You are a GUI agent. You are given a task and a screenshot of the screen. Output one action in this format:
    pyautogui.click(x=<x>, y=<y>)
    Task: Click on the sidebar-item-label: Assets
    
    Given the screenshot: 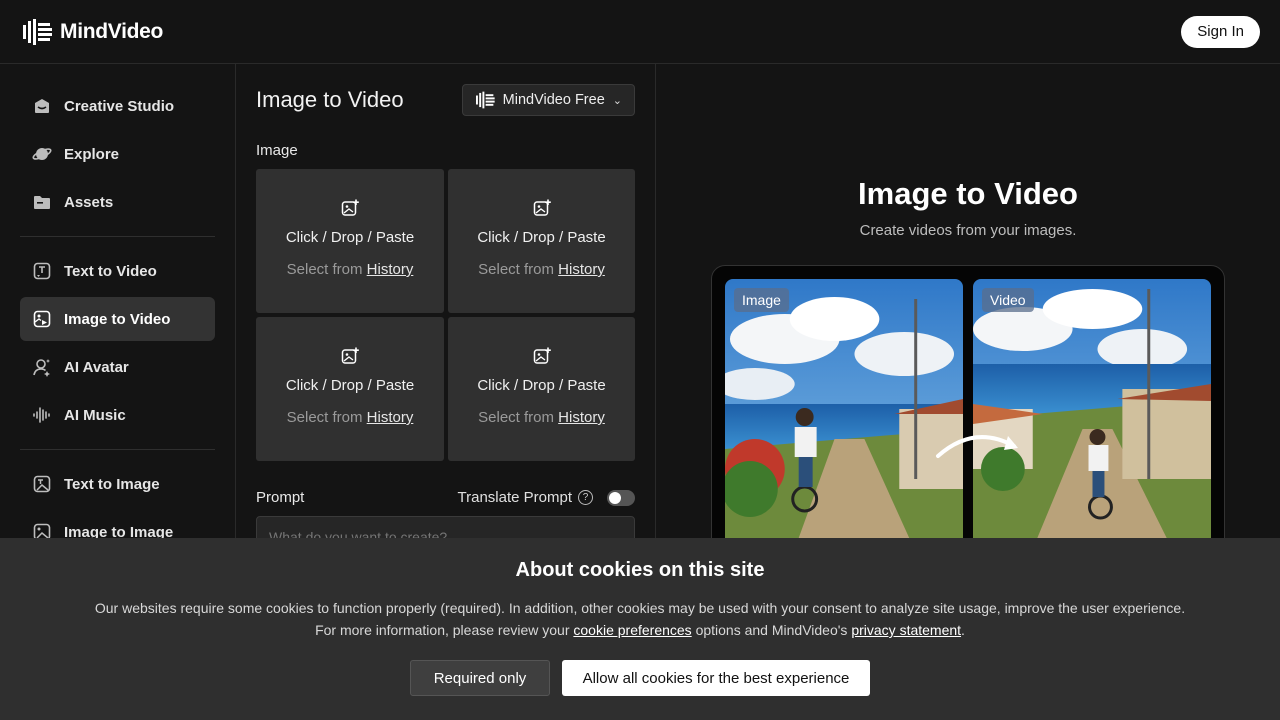 What is the action you would take?
    pyautogui.click(x=89, y=202)
    